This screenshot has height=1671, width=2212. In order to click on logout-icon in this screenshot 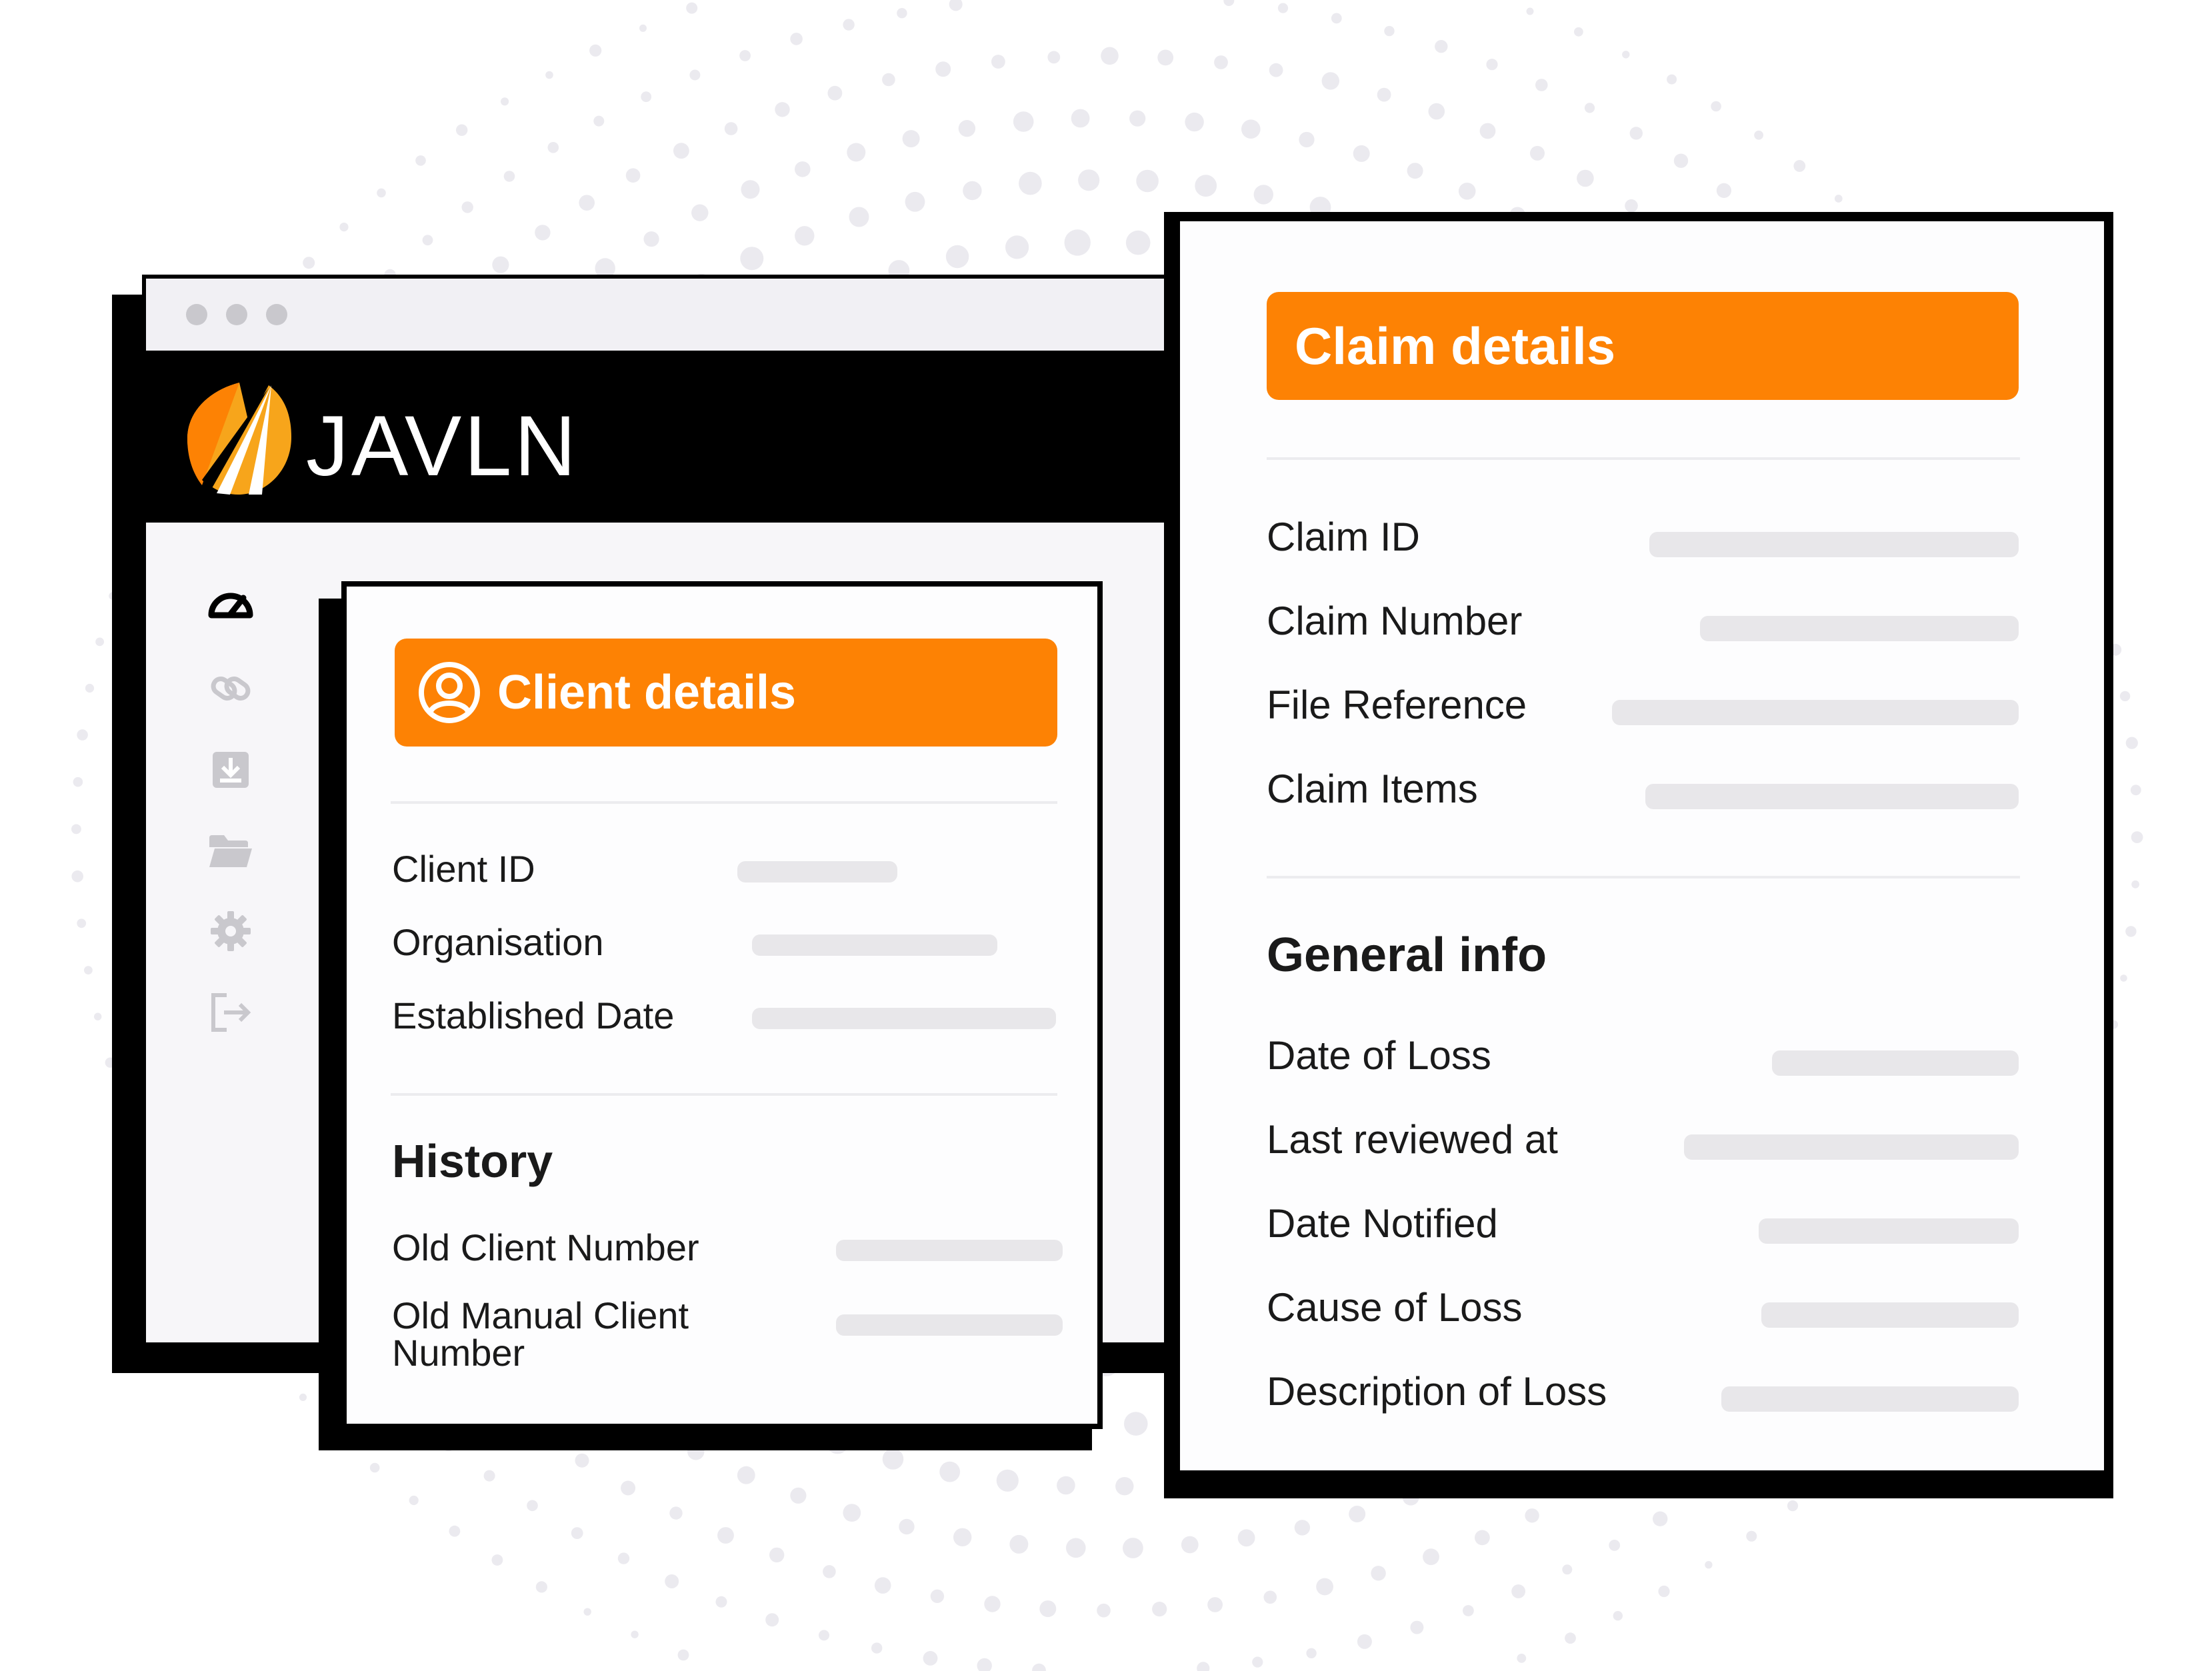, I will do `click(230, 1012)`.